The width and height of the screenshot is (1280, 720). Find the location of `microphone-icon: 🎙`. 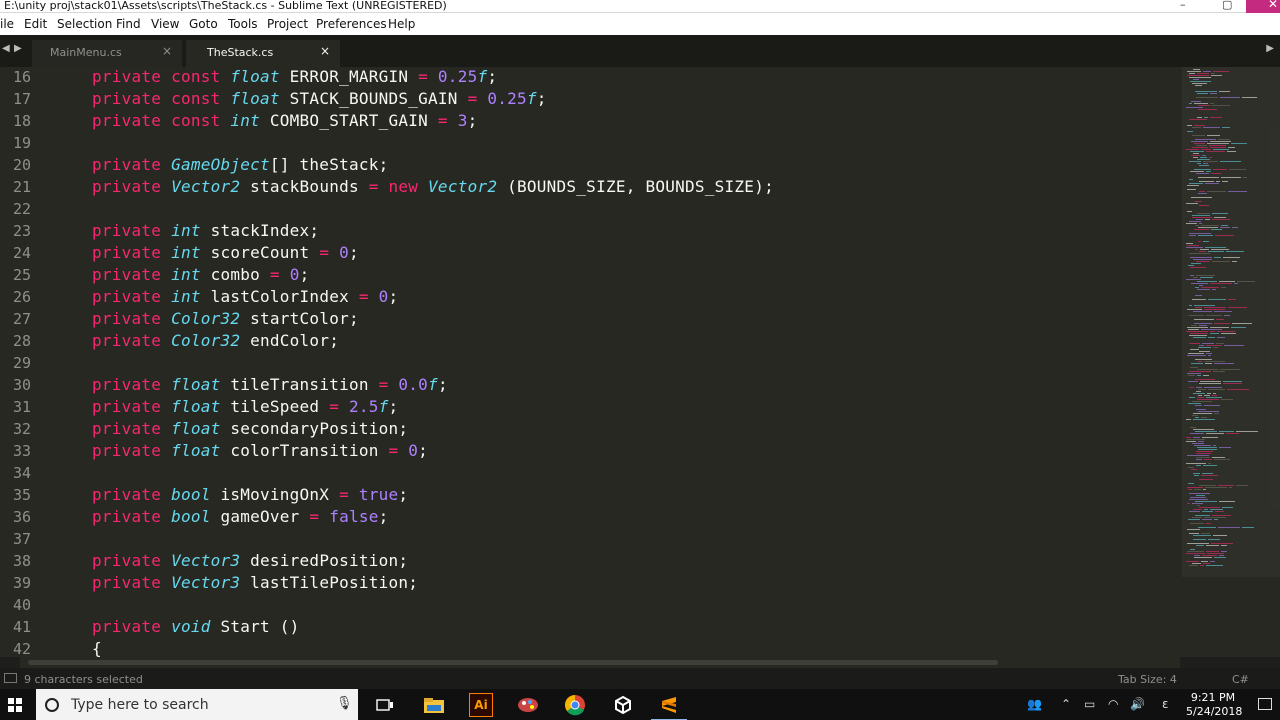

microphone-icon: 🎙 is located at coordinates (344, 703).